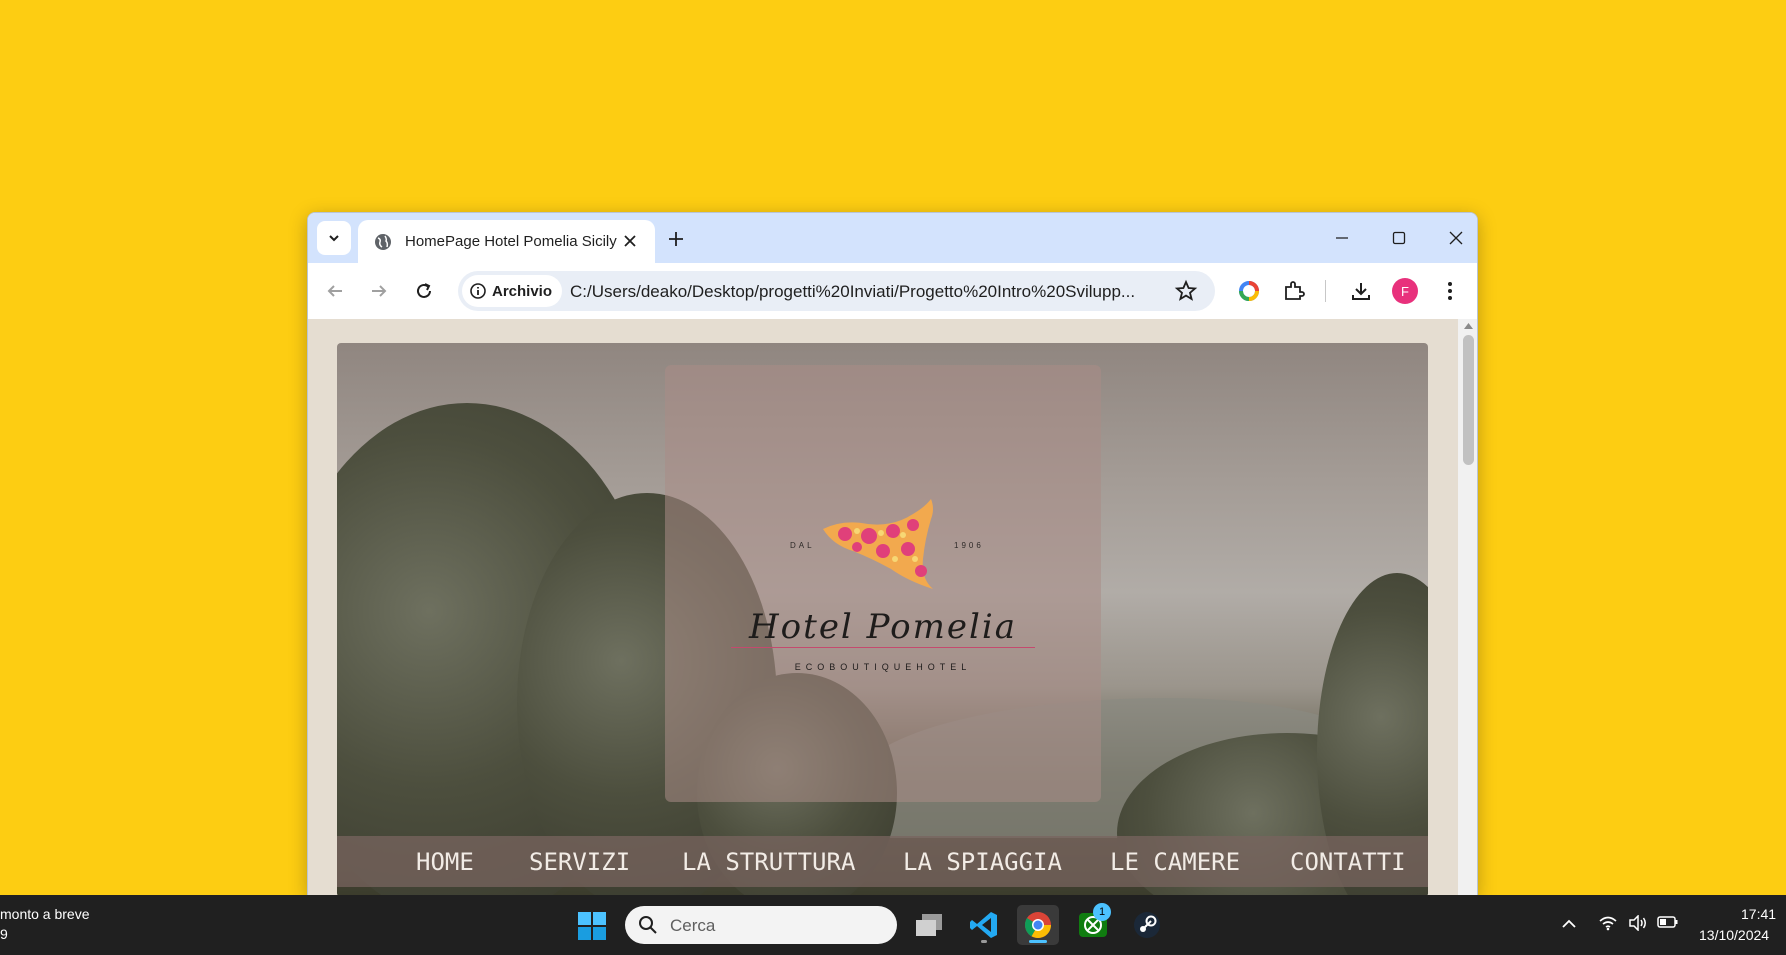 The width and height of the screenshot is (1786, 955). I want to click on tab-close-icon, so click(630, 241).